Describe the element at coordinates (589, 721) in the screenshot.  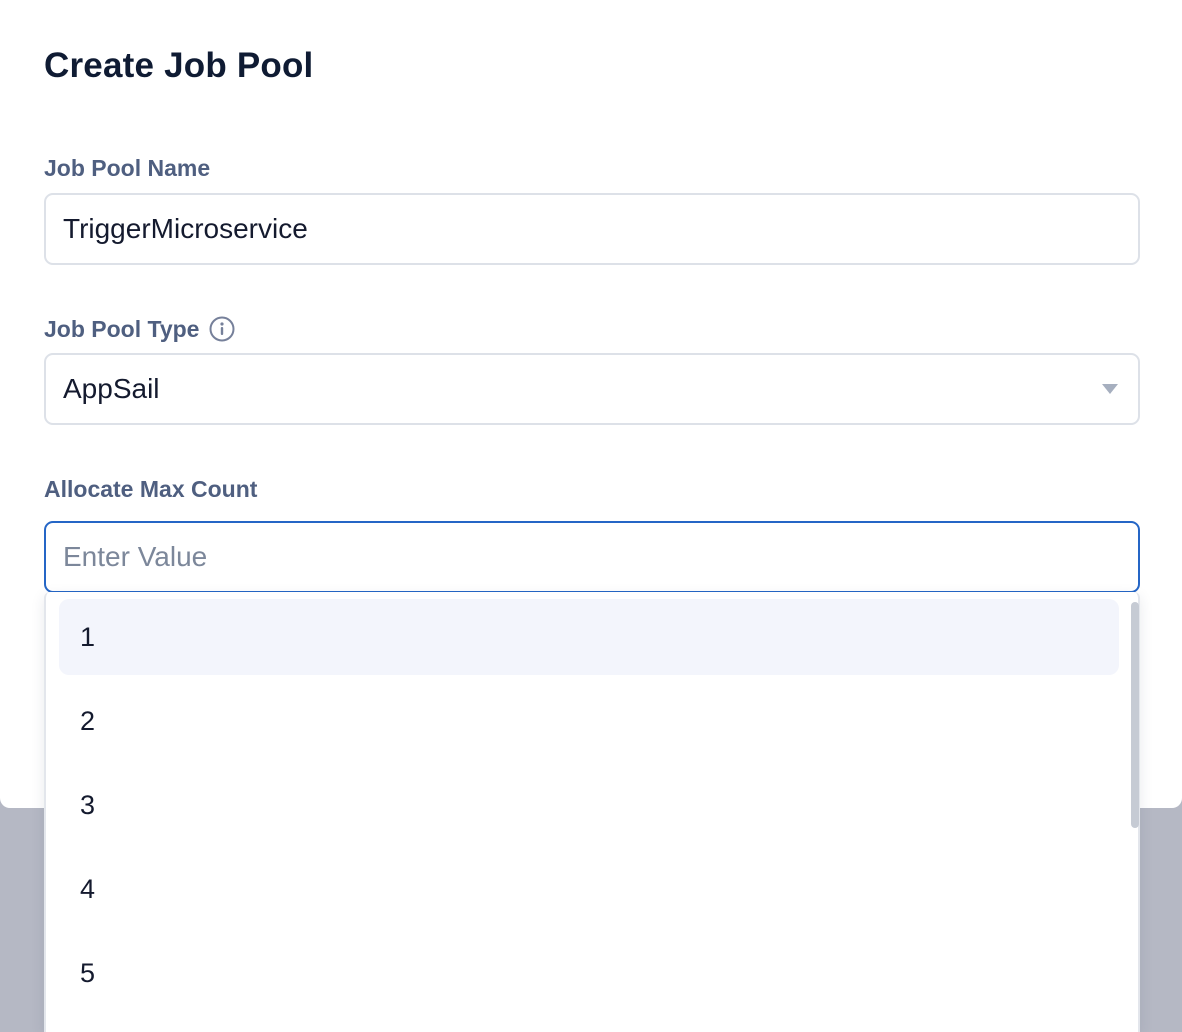
I see `option-2: 2` at that location.